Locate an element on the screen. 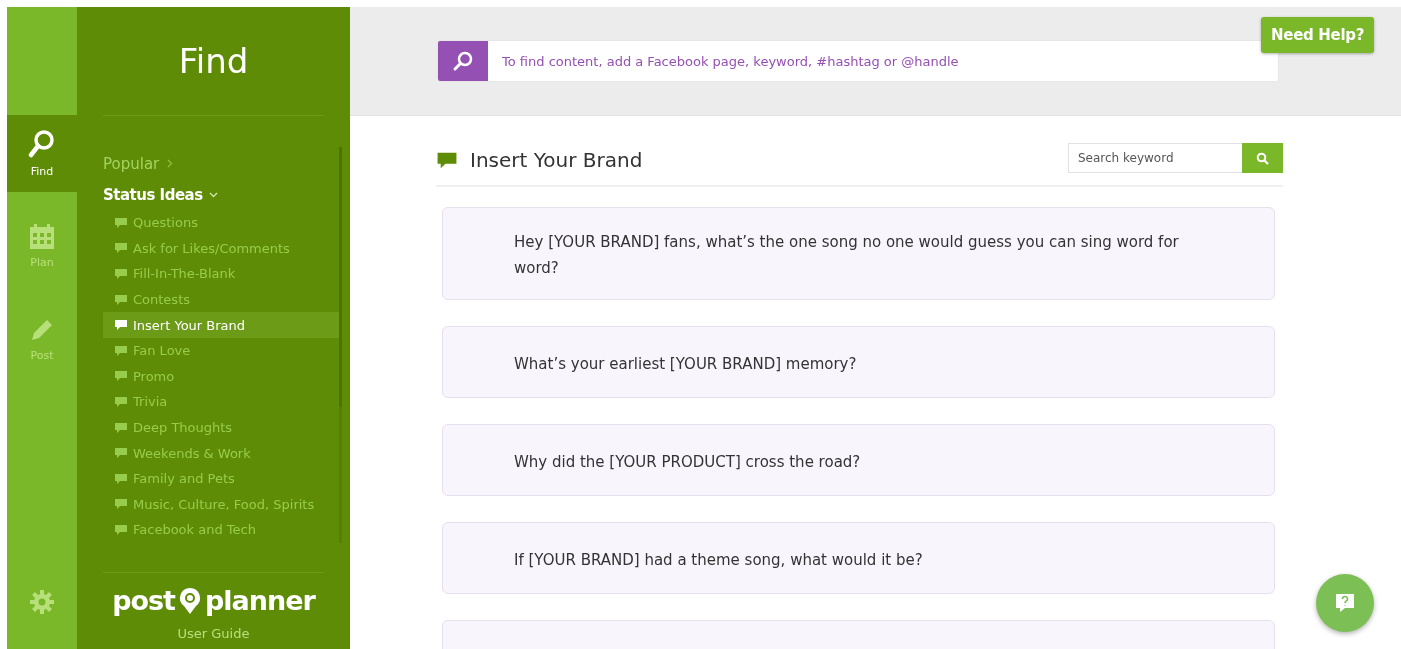 The image size is (1401, 649). calendar-icon is located at coordinates (42, 237).